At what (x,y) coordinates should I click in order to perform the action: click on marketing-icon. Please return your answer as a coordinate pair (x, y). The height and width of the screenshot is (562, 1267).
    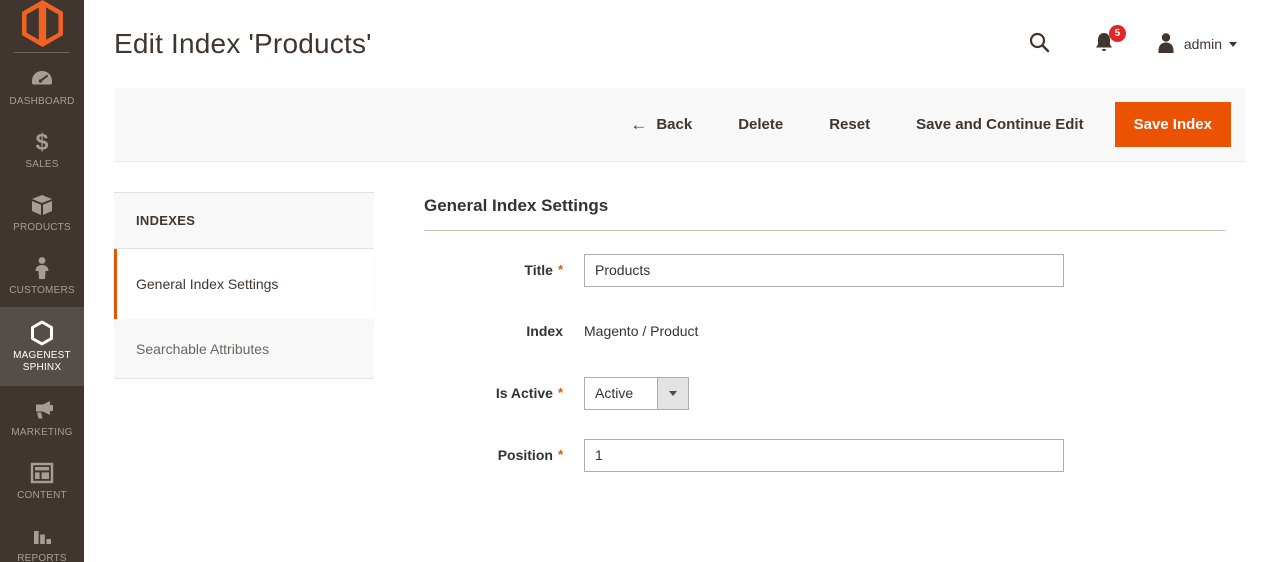
    Looking at the image, I should click on (42, 410).